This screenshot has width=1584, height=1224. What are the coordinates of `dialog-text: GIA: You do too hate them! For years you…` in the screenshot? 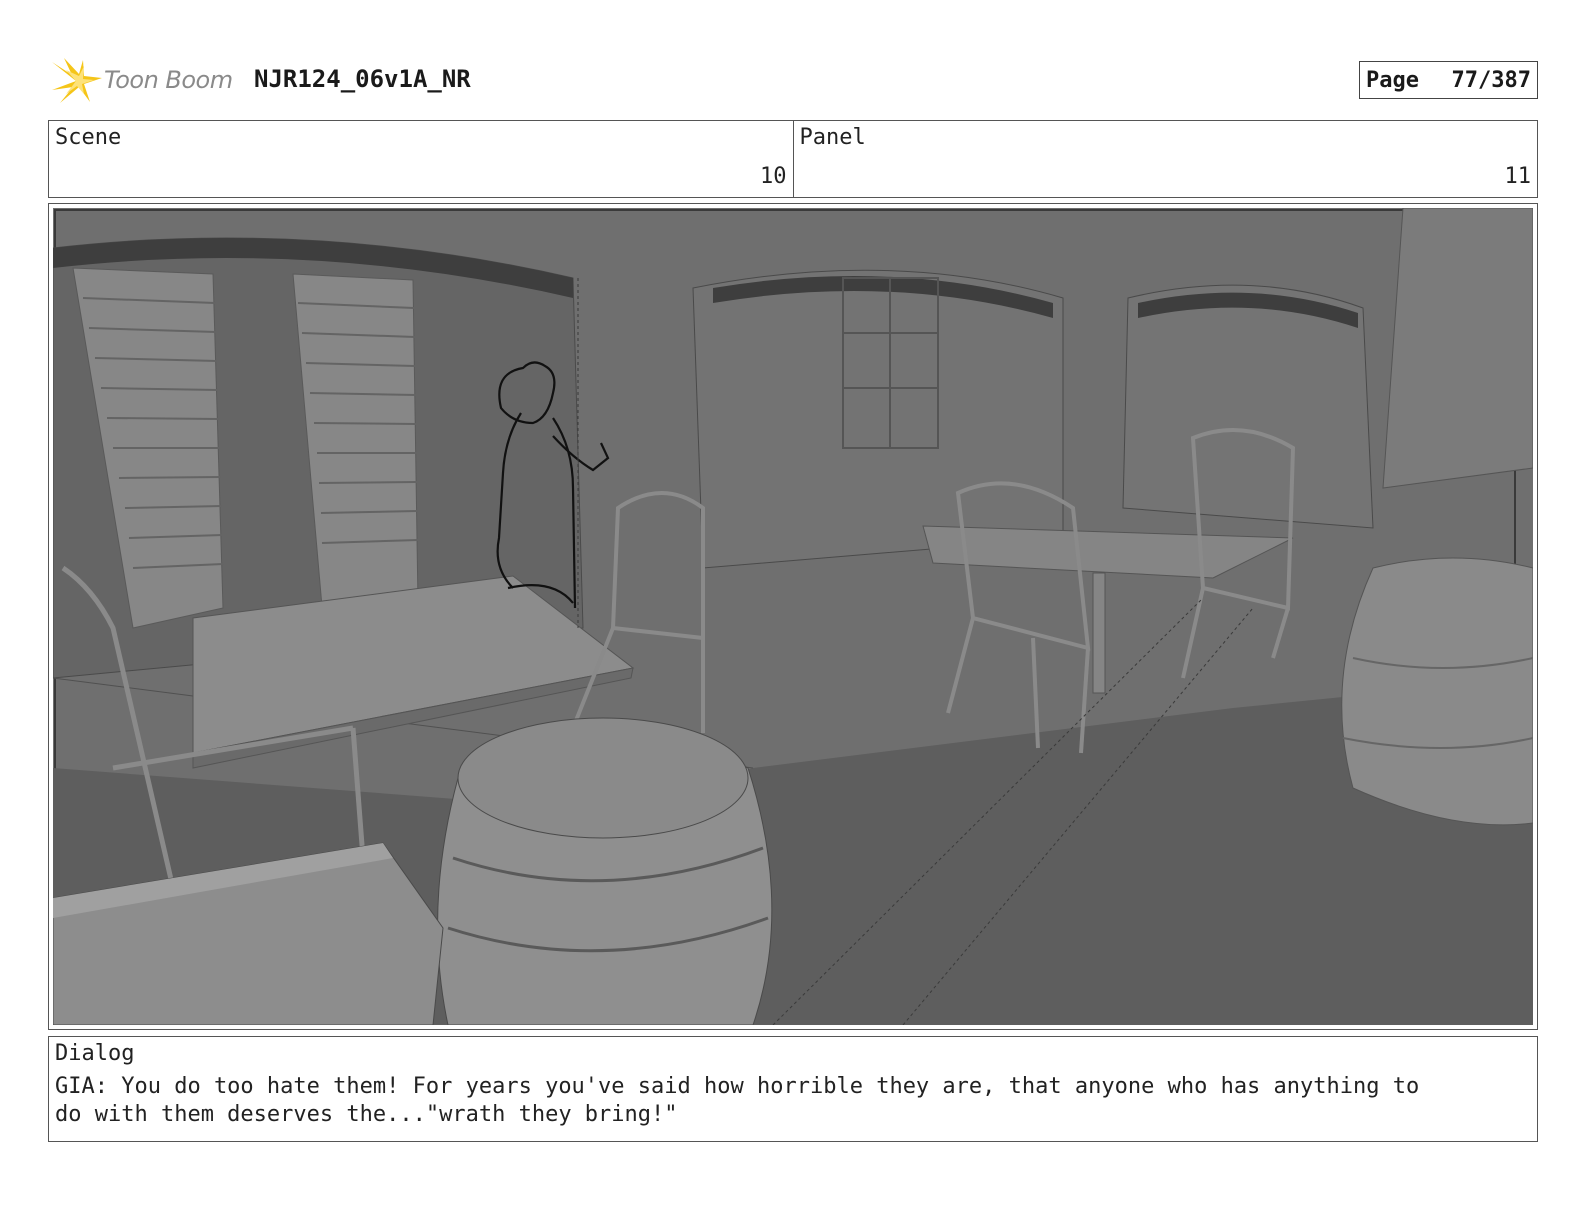 It's located at (737, 1100).